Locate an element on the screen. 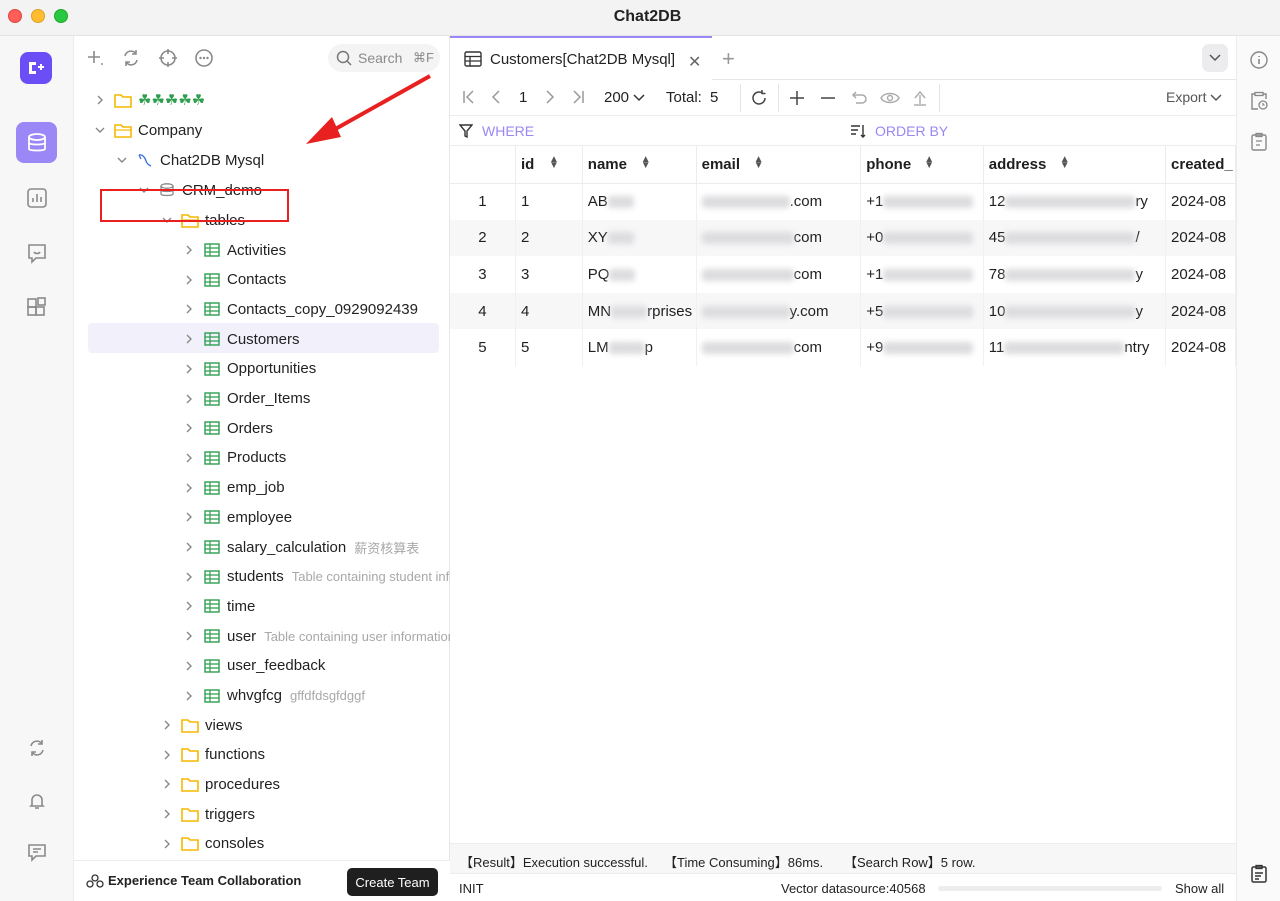  last-page-button is located at coordinates (578, 99).